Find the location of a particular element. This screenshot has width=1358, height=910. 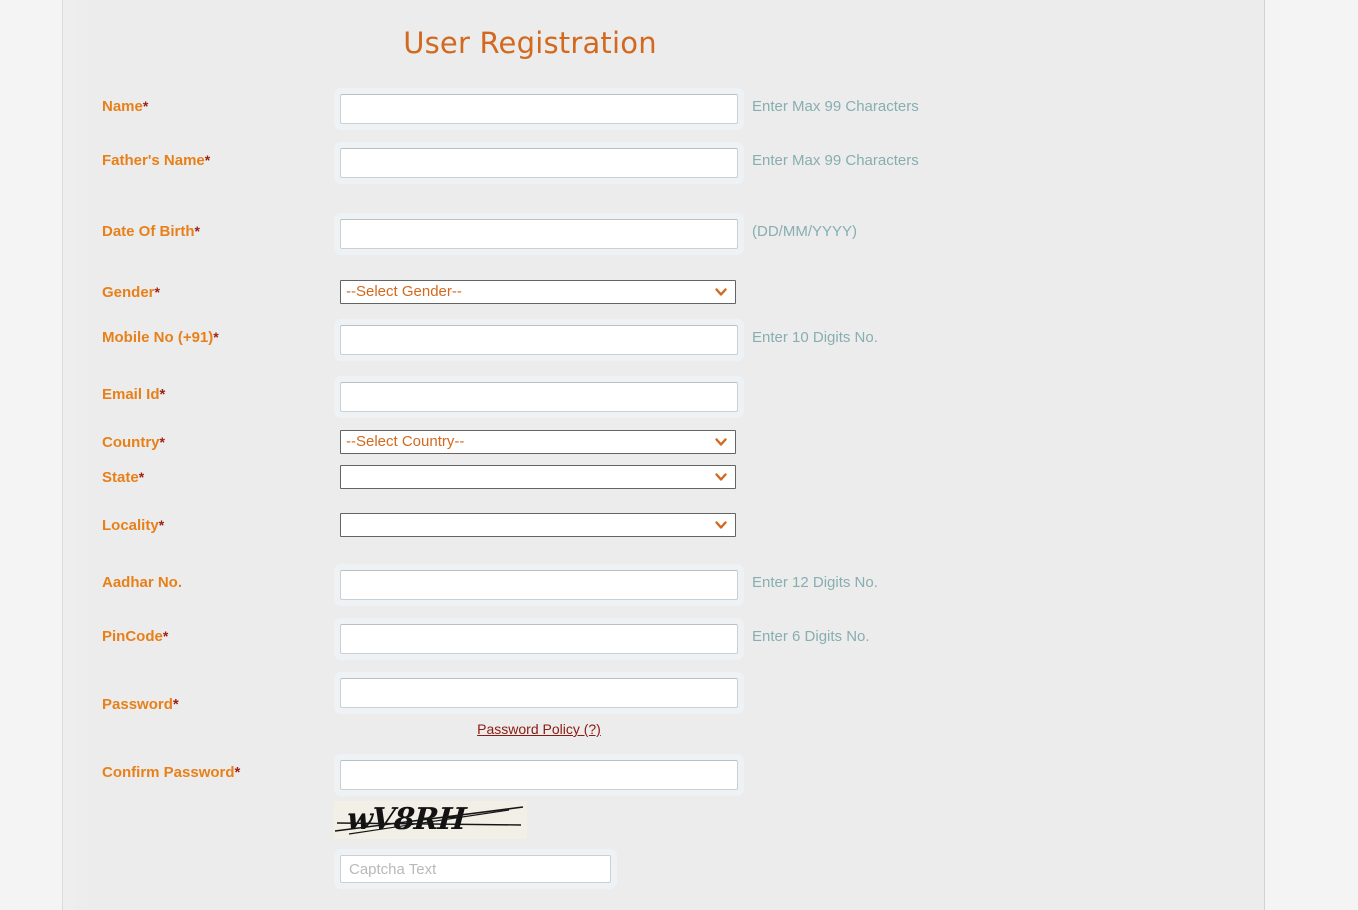

label-state: State* is located at coordinates (123, 477).